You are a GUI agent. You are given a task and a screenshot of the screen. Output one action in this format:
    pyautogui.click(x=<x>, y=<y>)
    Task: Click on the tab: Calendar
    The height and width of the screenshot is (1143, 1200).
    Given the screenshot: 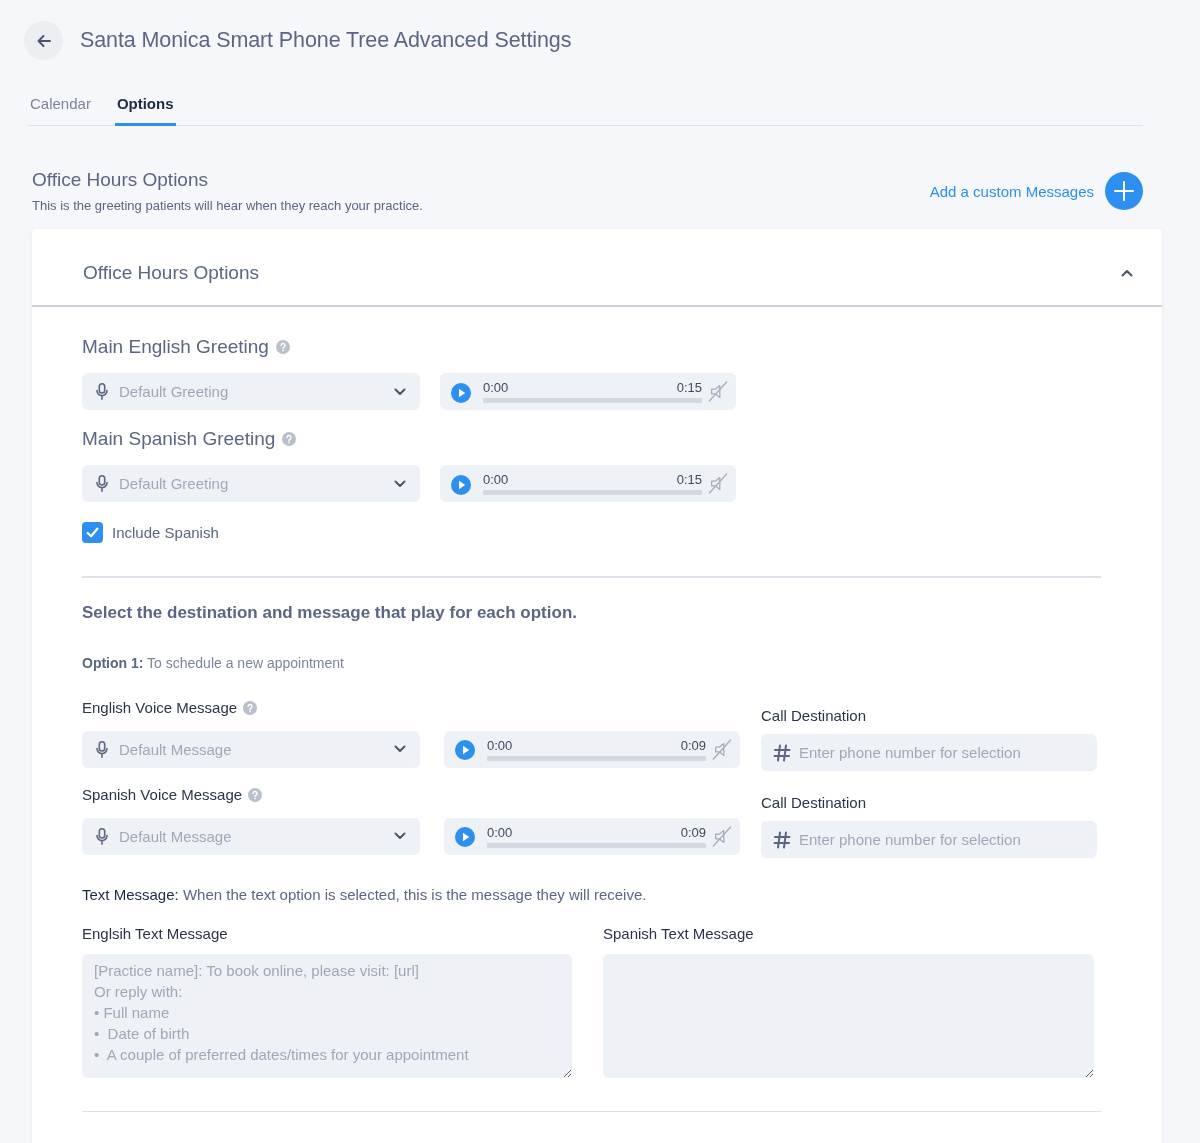 What is the action you would take?
    pyautogui.click(x=60, y=110)
    